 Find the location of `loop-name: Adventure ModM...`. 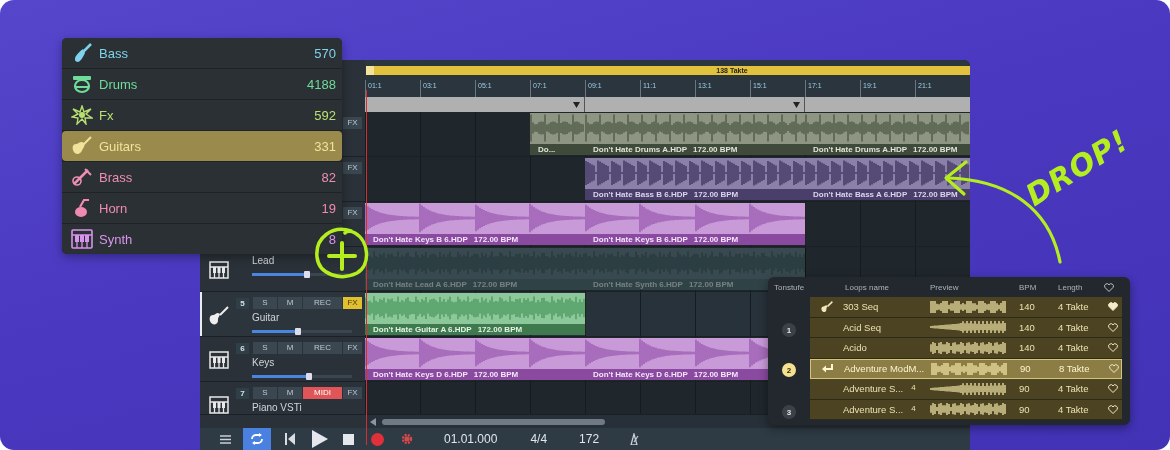

loop-name: Adventure ModM... is located at coordinates (885, 369).